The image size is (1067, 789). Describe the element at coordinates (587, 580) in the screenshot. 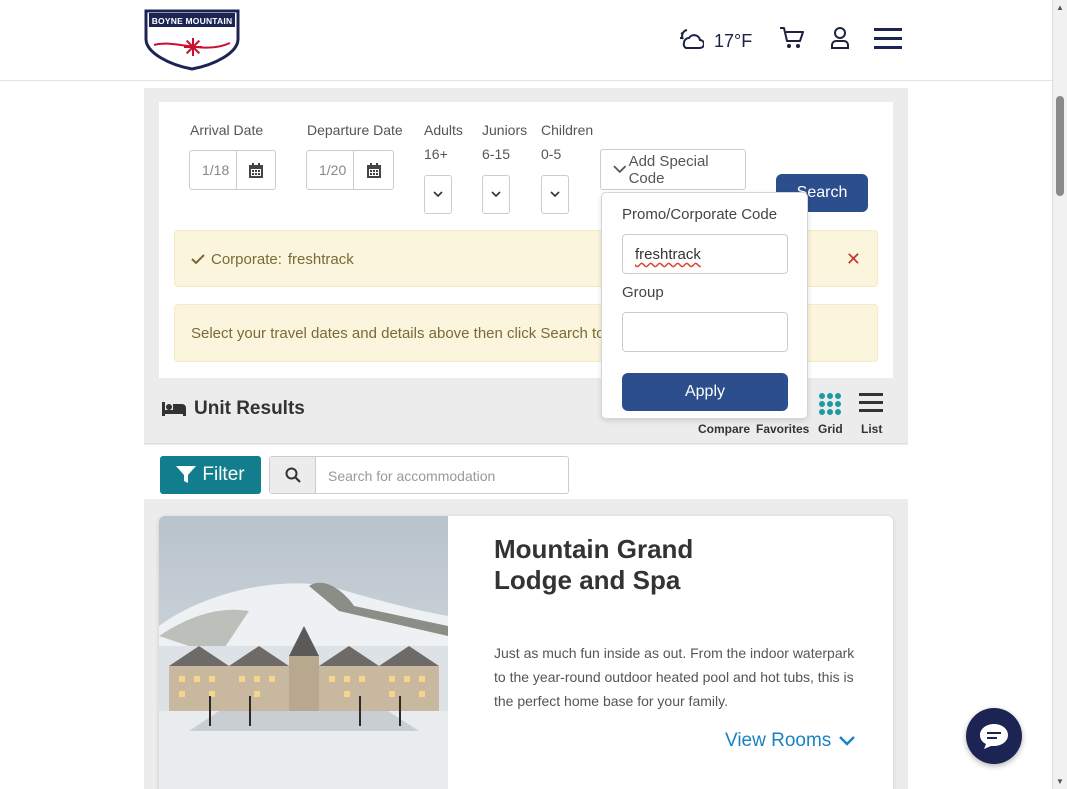

I see `property-title-line2: Lodge and Spa` at that location.